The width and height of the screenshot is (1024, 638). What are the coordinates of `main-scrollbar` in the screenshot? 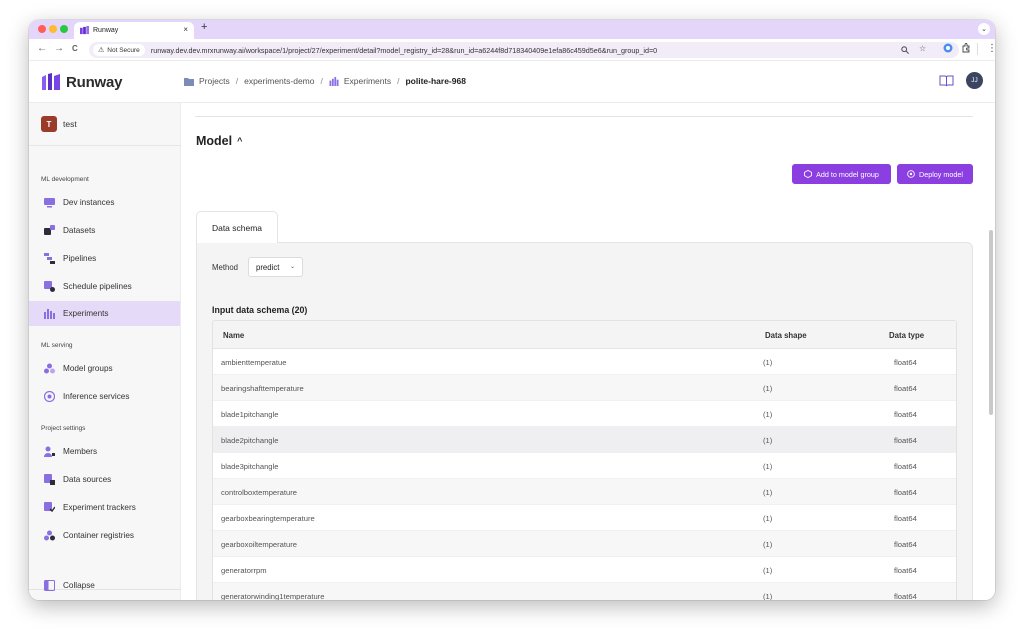 It's located at (991, 322).